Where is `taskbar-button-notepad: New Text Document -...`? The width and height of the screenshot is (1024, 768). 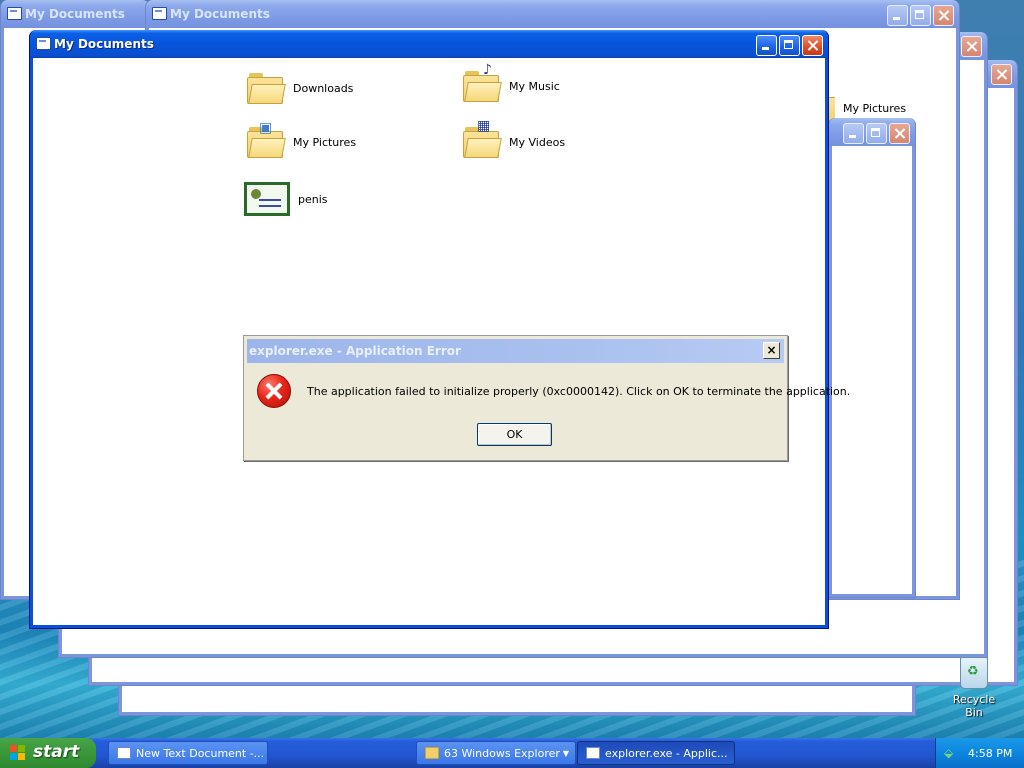
taskbar-button-notepad: New Text Document -... is located at coordinates (188, 753).